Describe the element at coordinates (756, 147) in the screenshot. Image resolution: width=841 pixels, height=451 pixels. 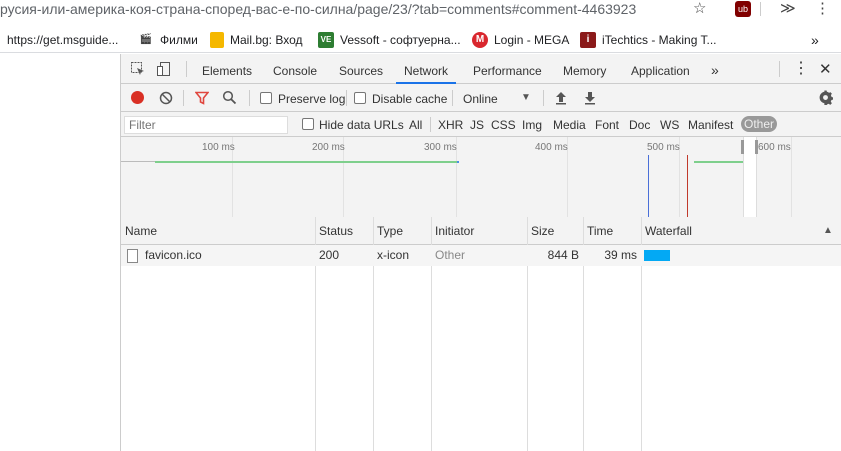
I see `selection-handle-right` at that location.